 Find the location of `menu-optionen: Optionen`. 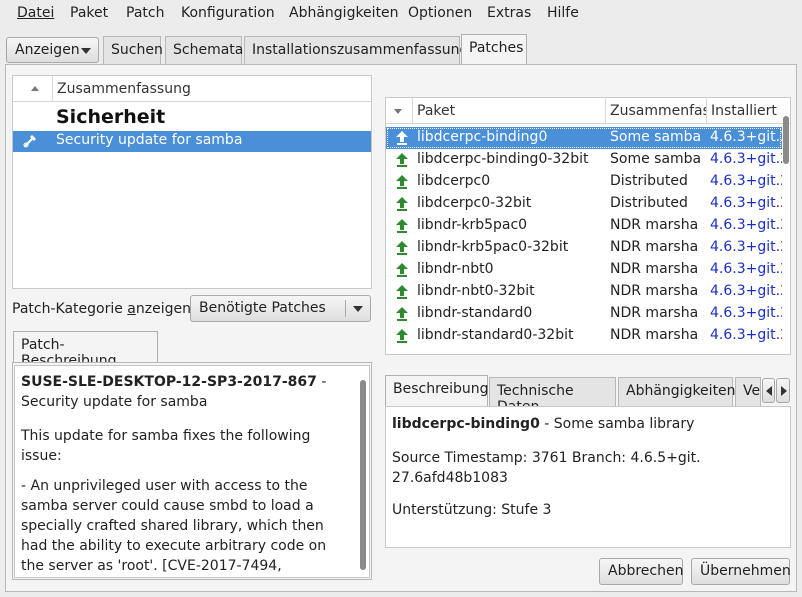

menu-optionen: Optionen is located at coordinates (440, 13).